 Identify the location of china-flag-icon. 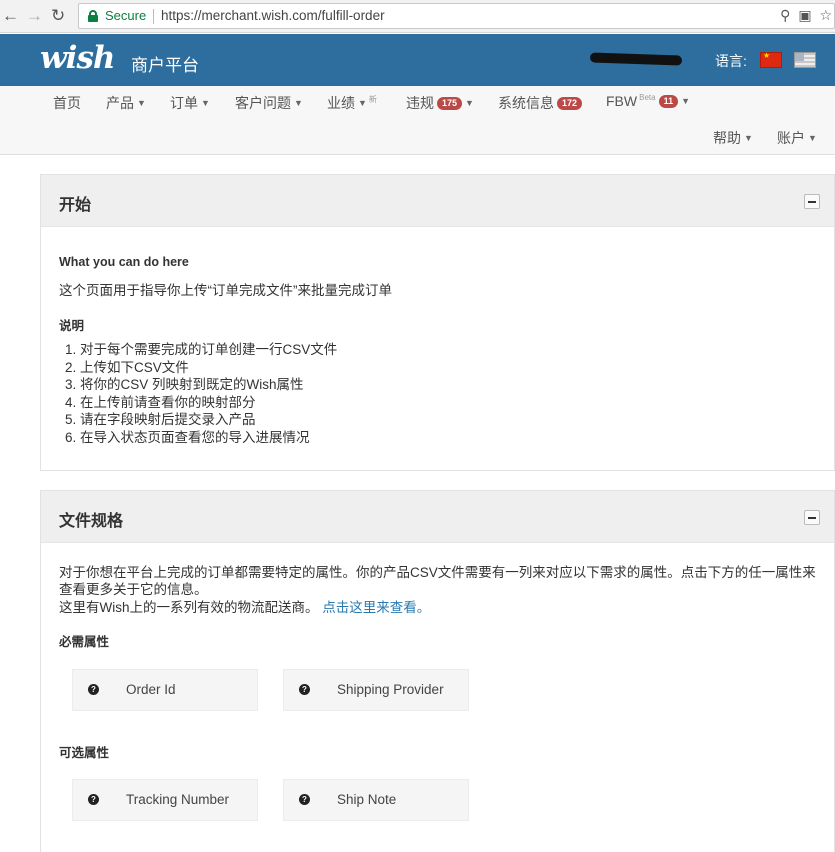
(771, 59).